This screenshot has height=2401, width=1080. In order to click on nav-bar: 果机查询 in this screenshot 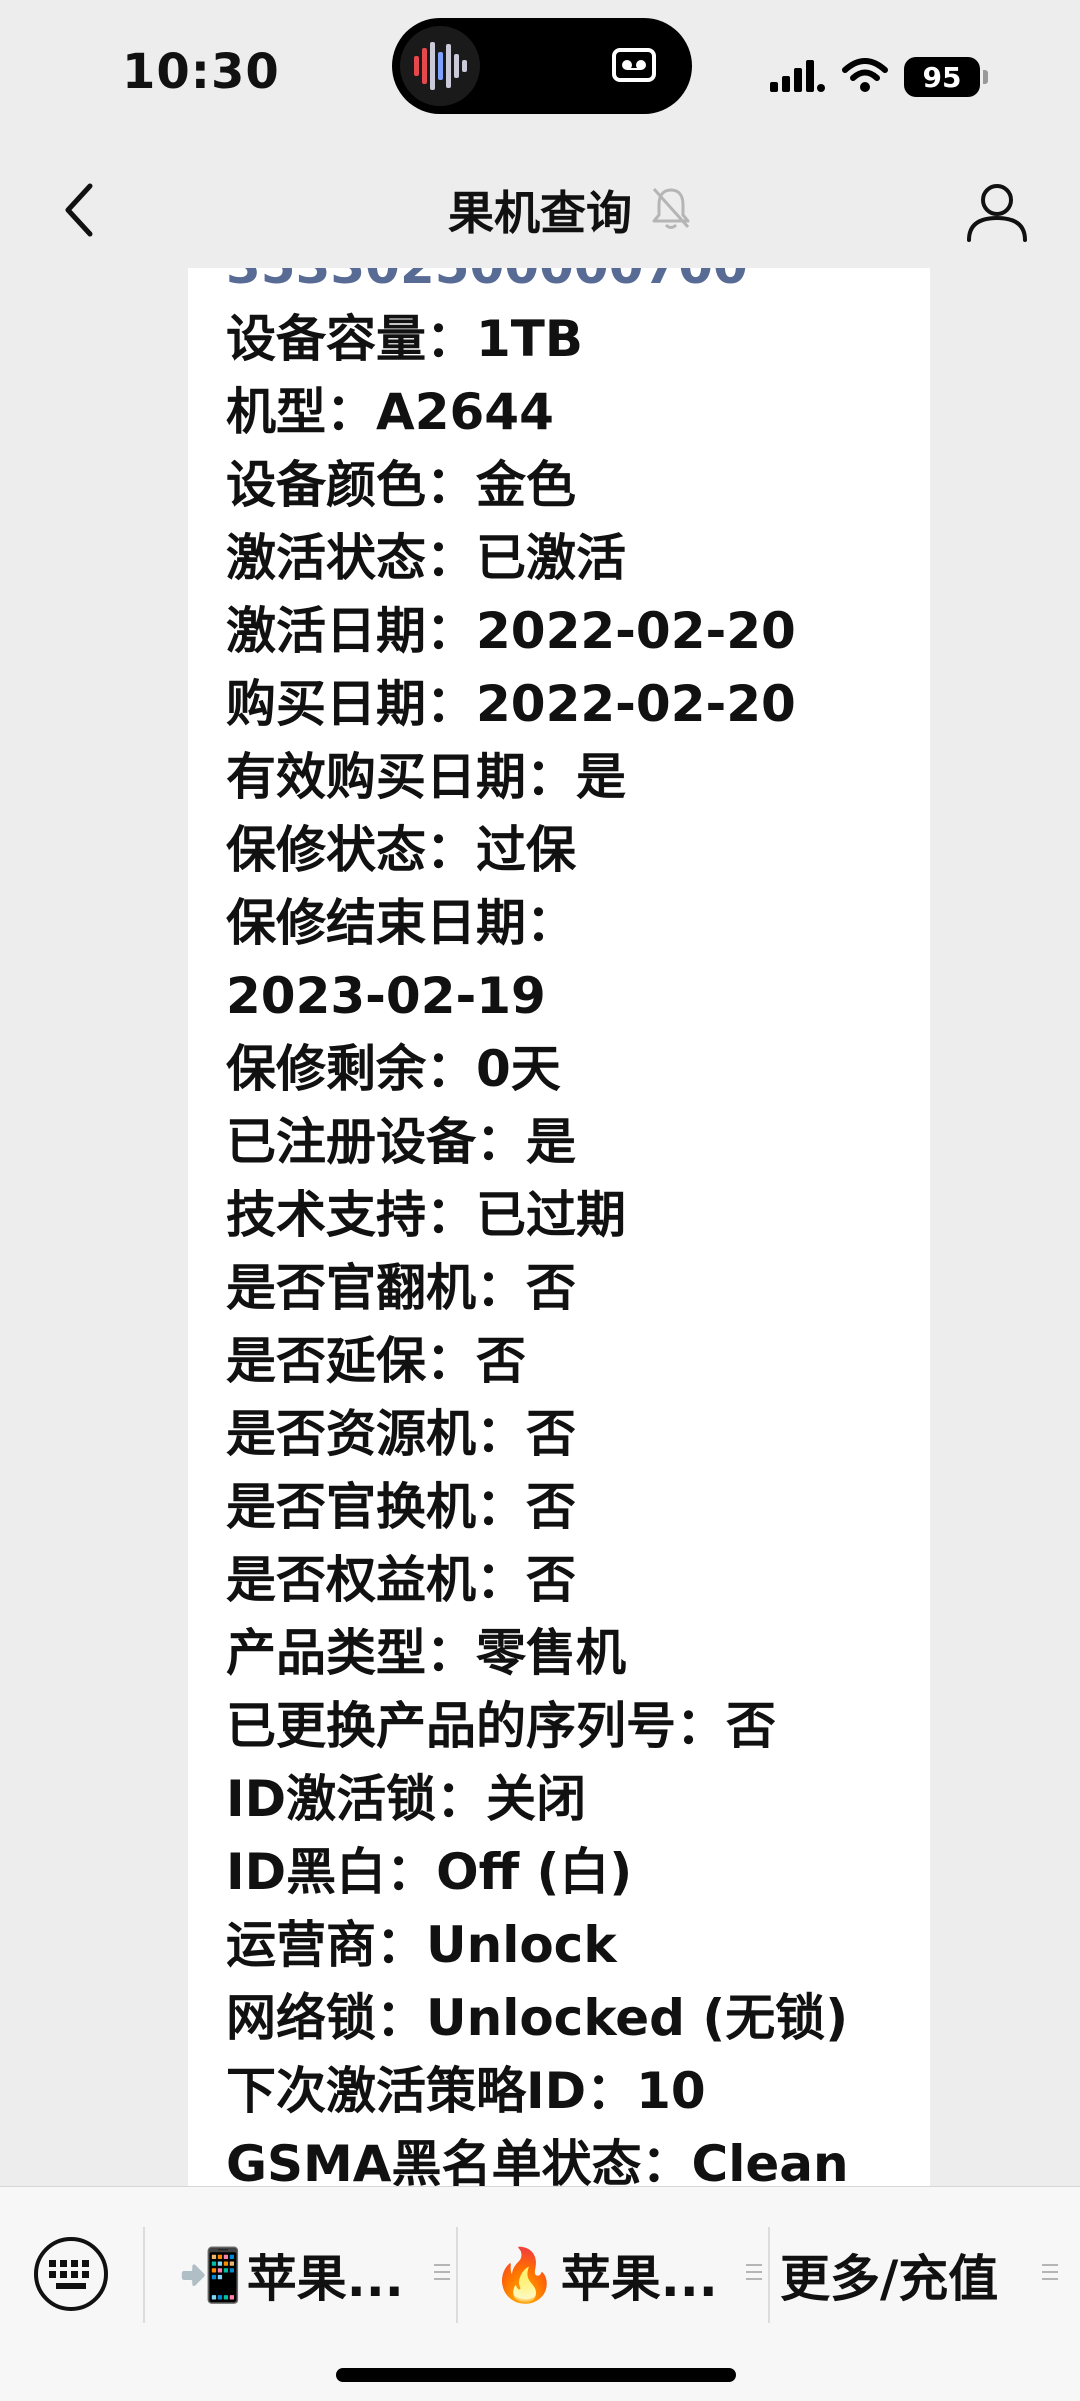, I will do `click(540, 209)`.